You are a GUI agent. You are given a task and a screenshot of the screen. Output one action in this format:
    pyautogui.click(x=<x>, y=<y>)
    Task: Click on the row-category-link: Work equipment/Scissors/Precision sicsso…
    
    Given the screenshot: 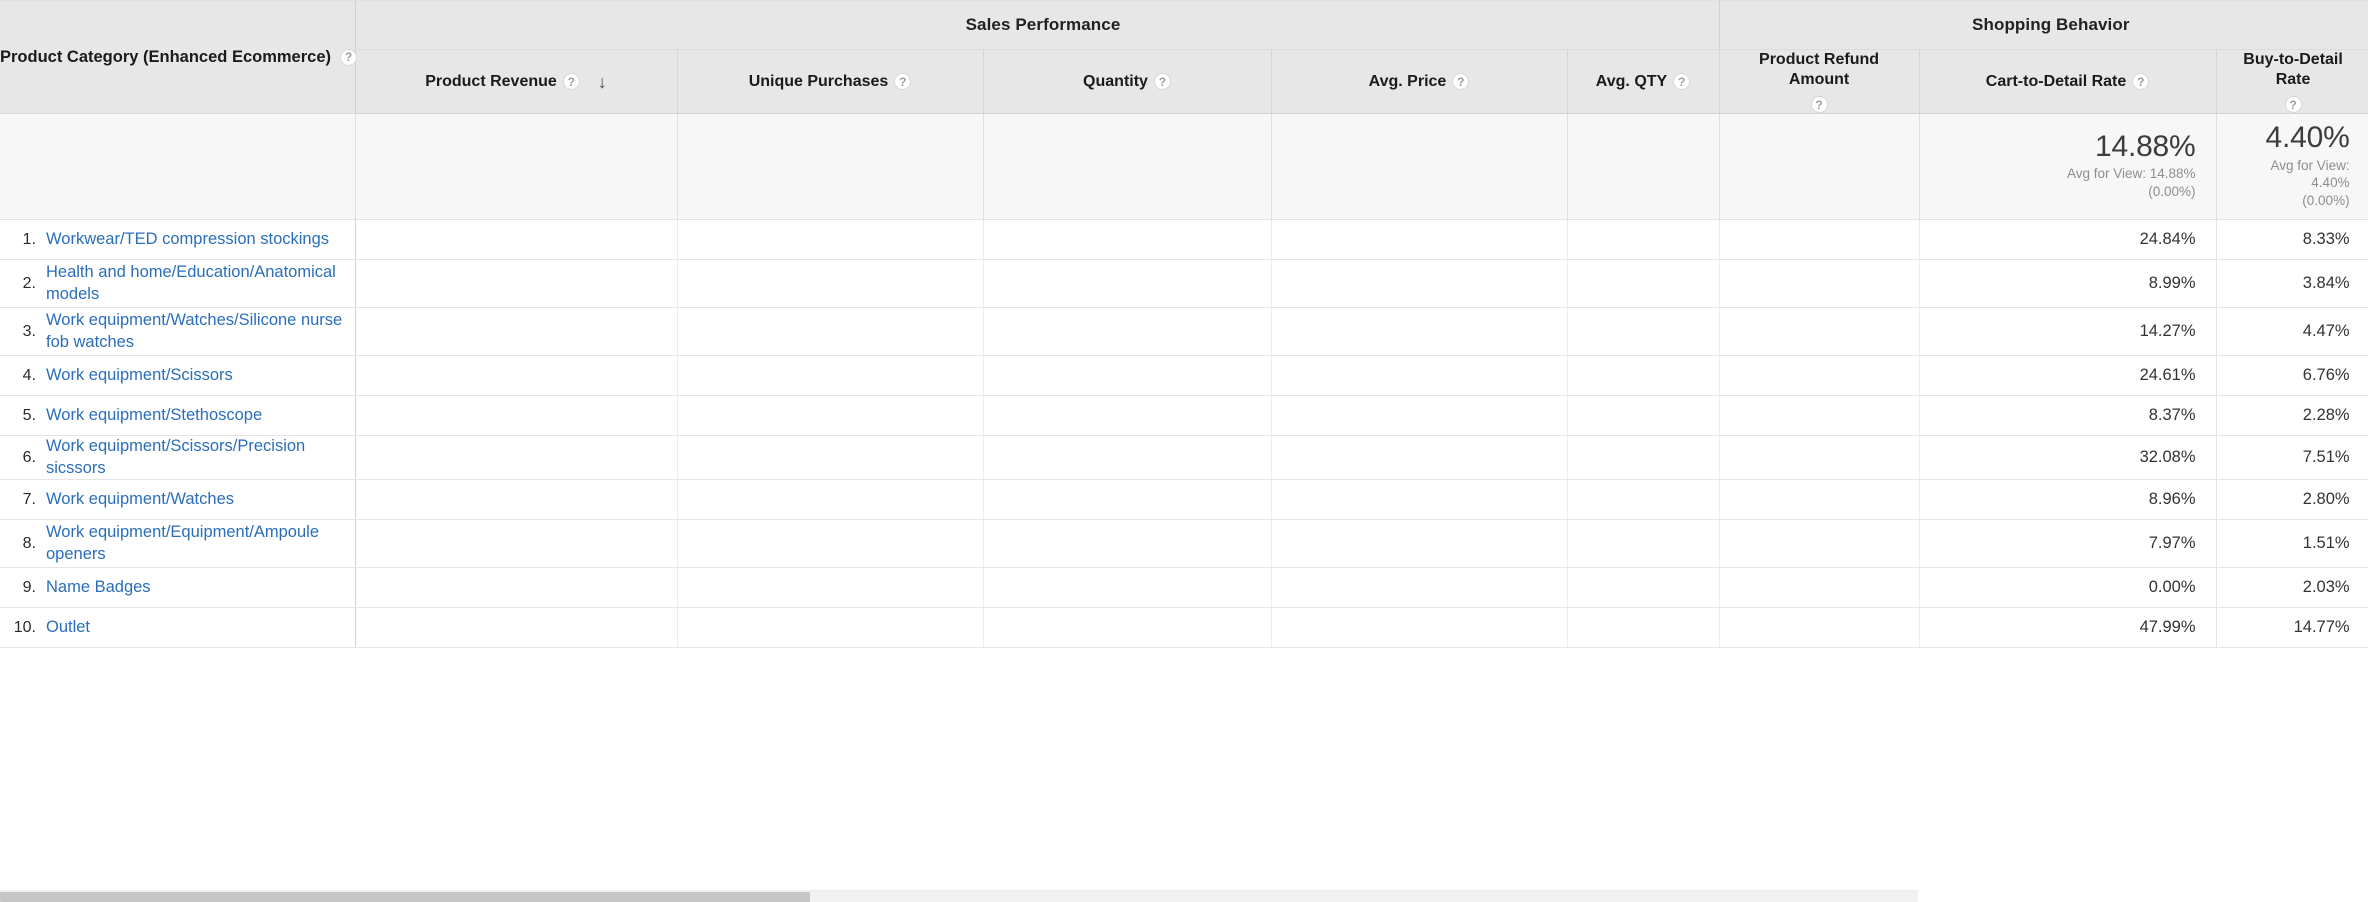 What is the action you would take?
    pyautogui.click(x=194, y=457)
    